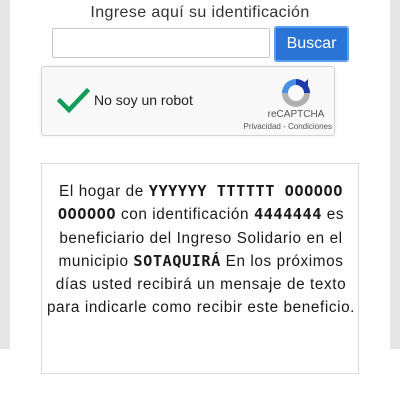 The height and width of the screenshot is (400, 400). Describe the element at coordinates (5, 174) in the screenshot. I see `left-edge` at that location.